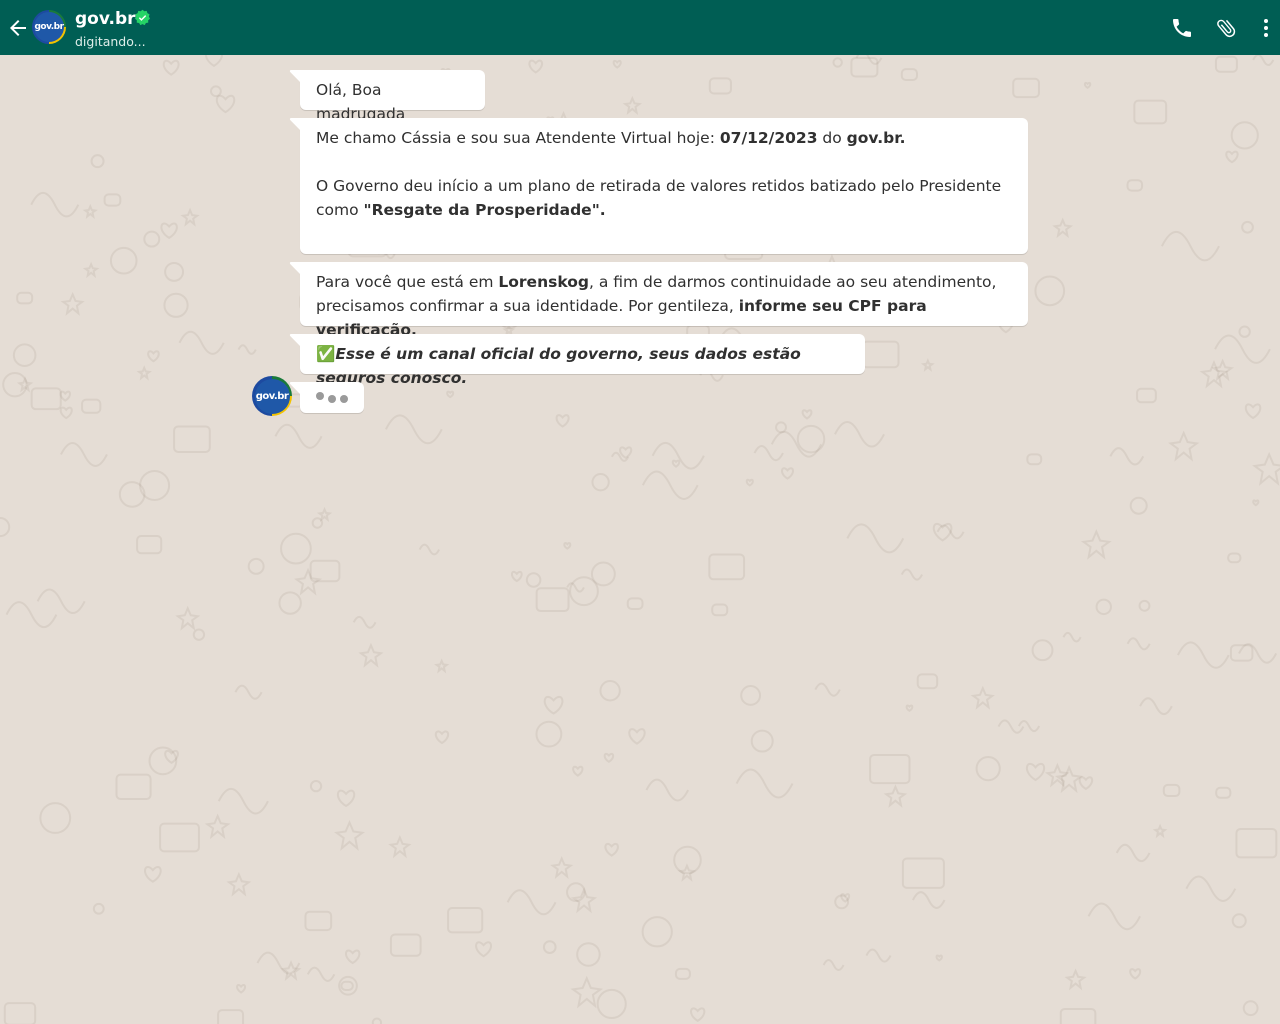 This screenshot has width=1280, height=1024. What do you see at coordinates (387, 96) in the screenshot?
I see `message-bubble: Olá, Boa madrugada` at bounding box center [387, 96].